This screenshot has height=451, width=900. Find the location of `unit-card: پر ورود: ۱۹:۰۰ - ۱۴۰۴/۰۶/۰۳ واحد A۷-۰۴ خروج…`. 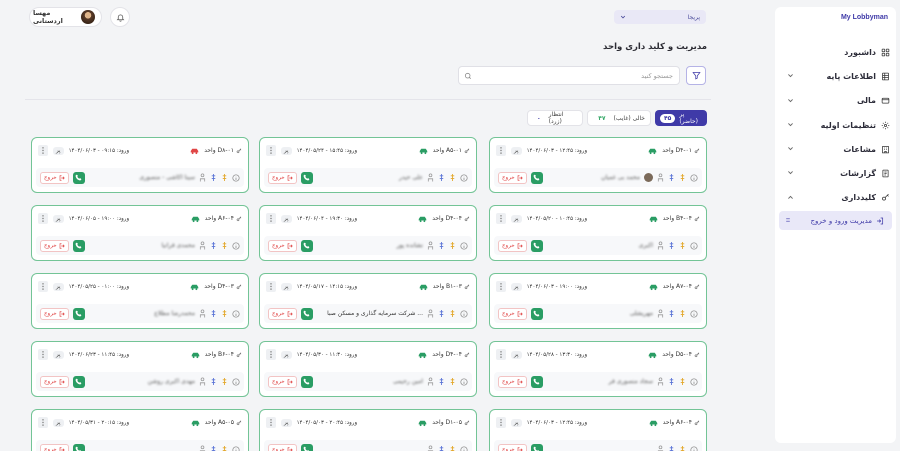

unit-card: پر ورود: ۱۹:۰۰ - ۱۴۰۴/۰۶/۰۳ واحد A۷-۰۴ خروج… is located at coordinates (598, 301).